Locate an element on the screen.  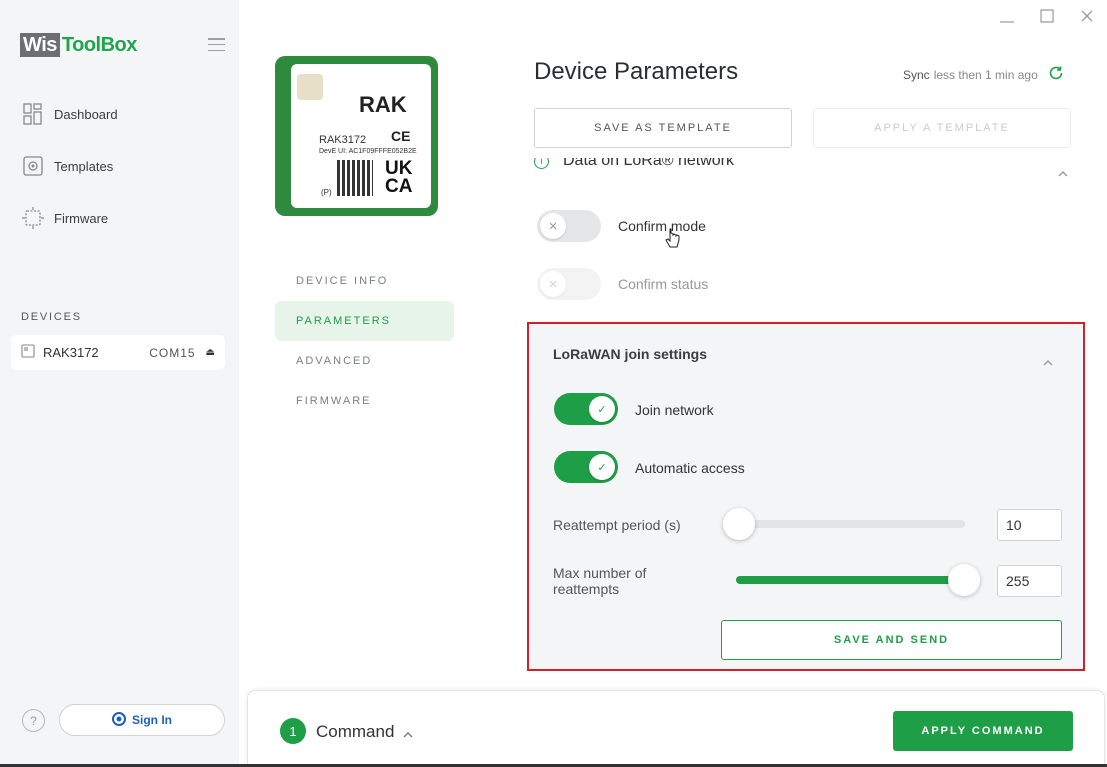
logo-wis: Wis is located at coordinates (40, 45).